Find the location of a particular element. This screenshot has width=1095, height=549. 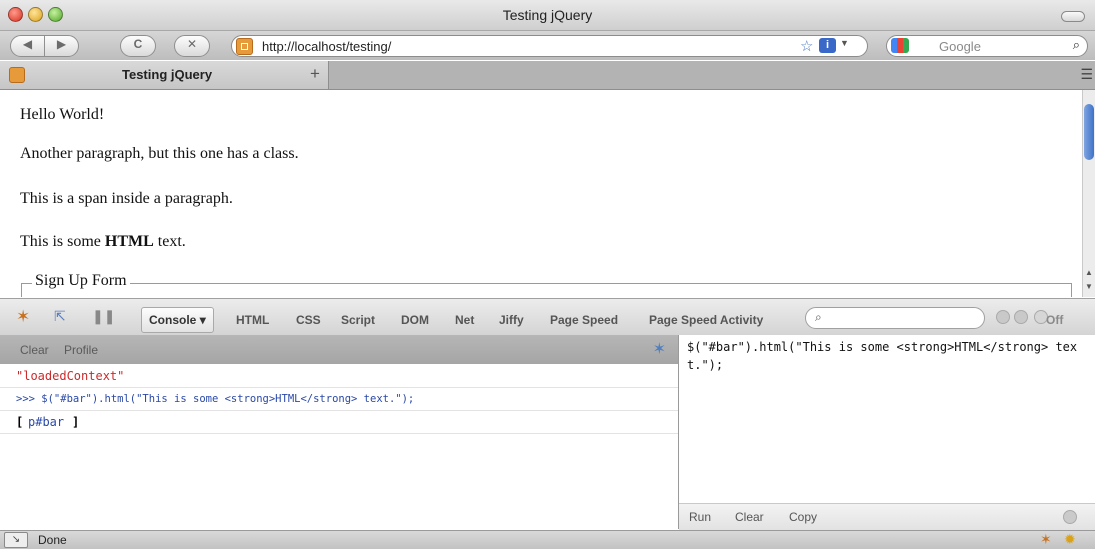

editor-toggle-icon is located at coordinates (1070, 517).